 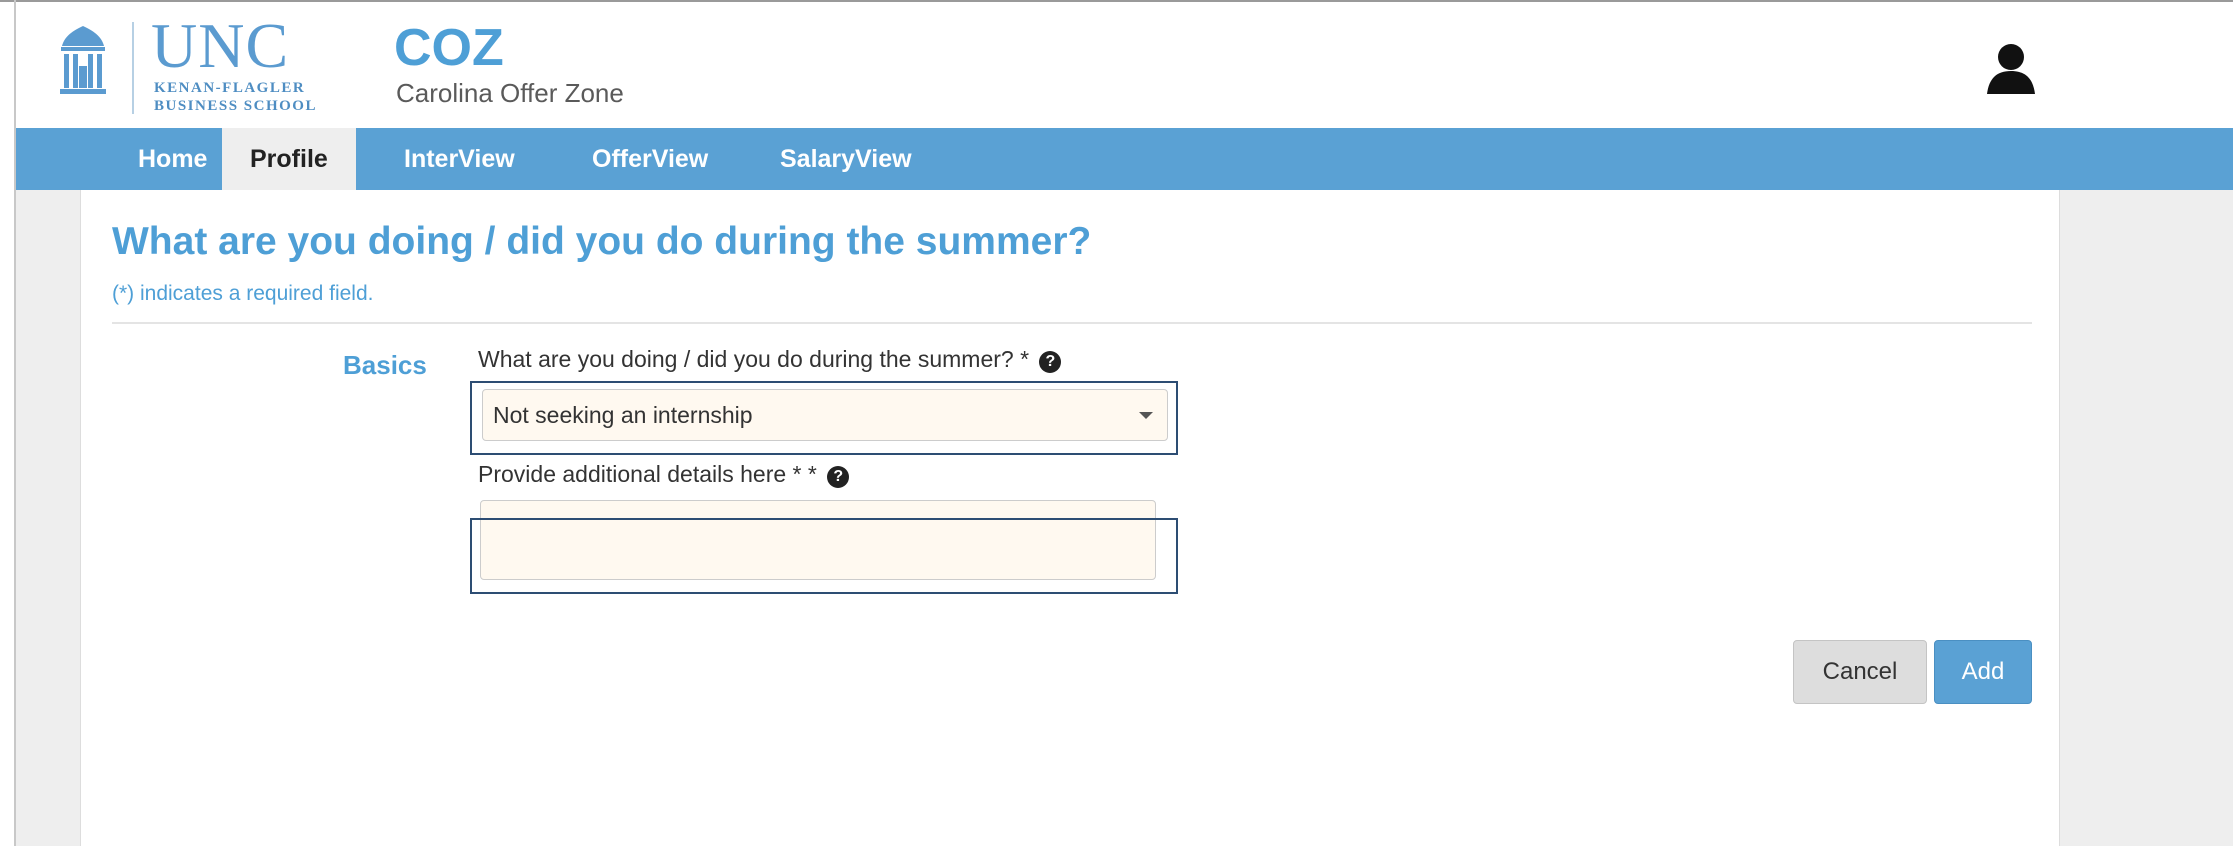 What do you see at coordinates (846, 159) in the screenshot?
I see `tab-salaryview: SalaryView` at bounding box center [846, 159].